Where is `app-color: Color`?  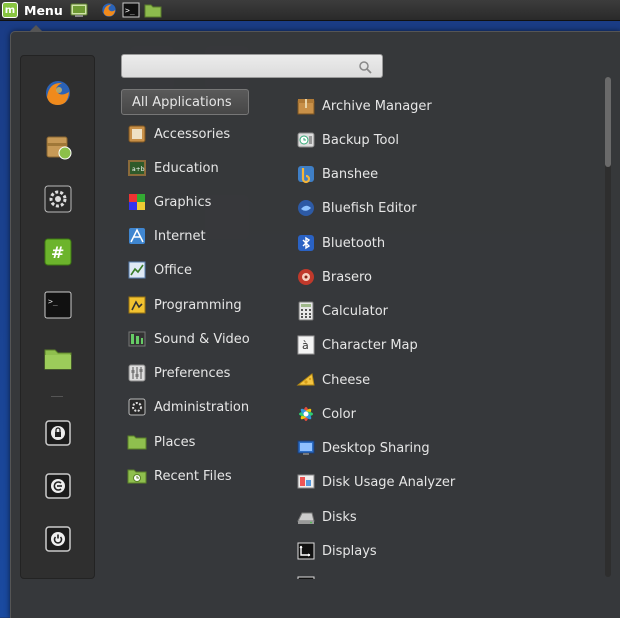
app-color: Color is located at coordinates (326, 414).